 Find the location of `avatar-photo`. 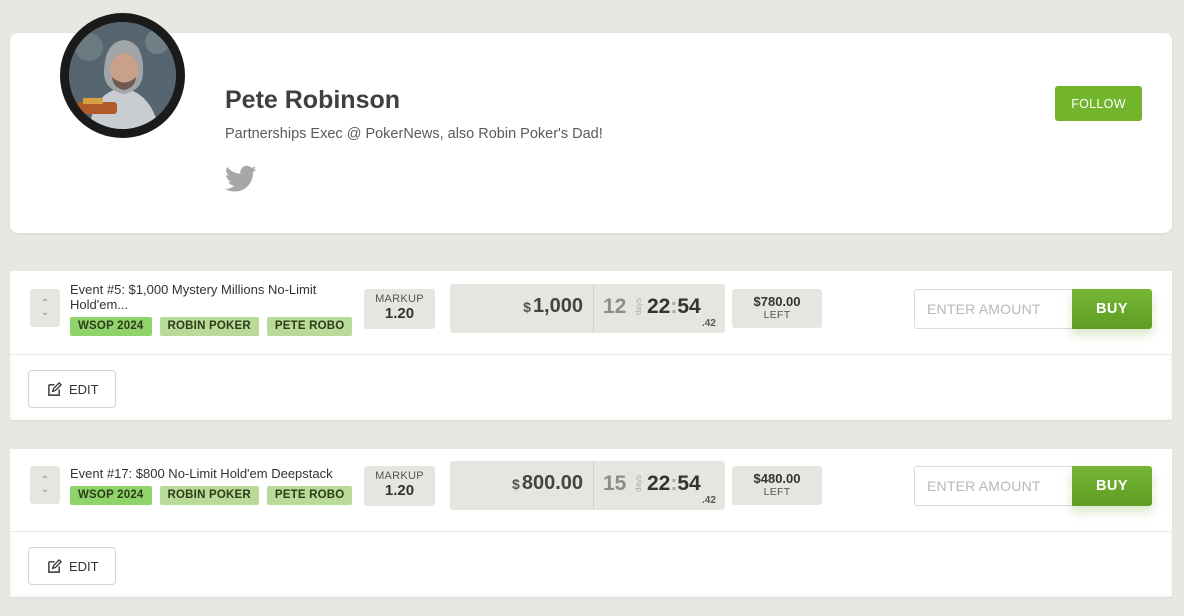

avatar-photo is located at coordinates (122, 75).